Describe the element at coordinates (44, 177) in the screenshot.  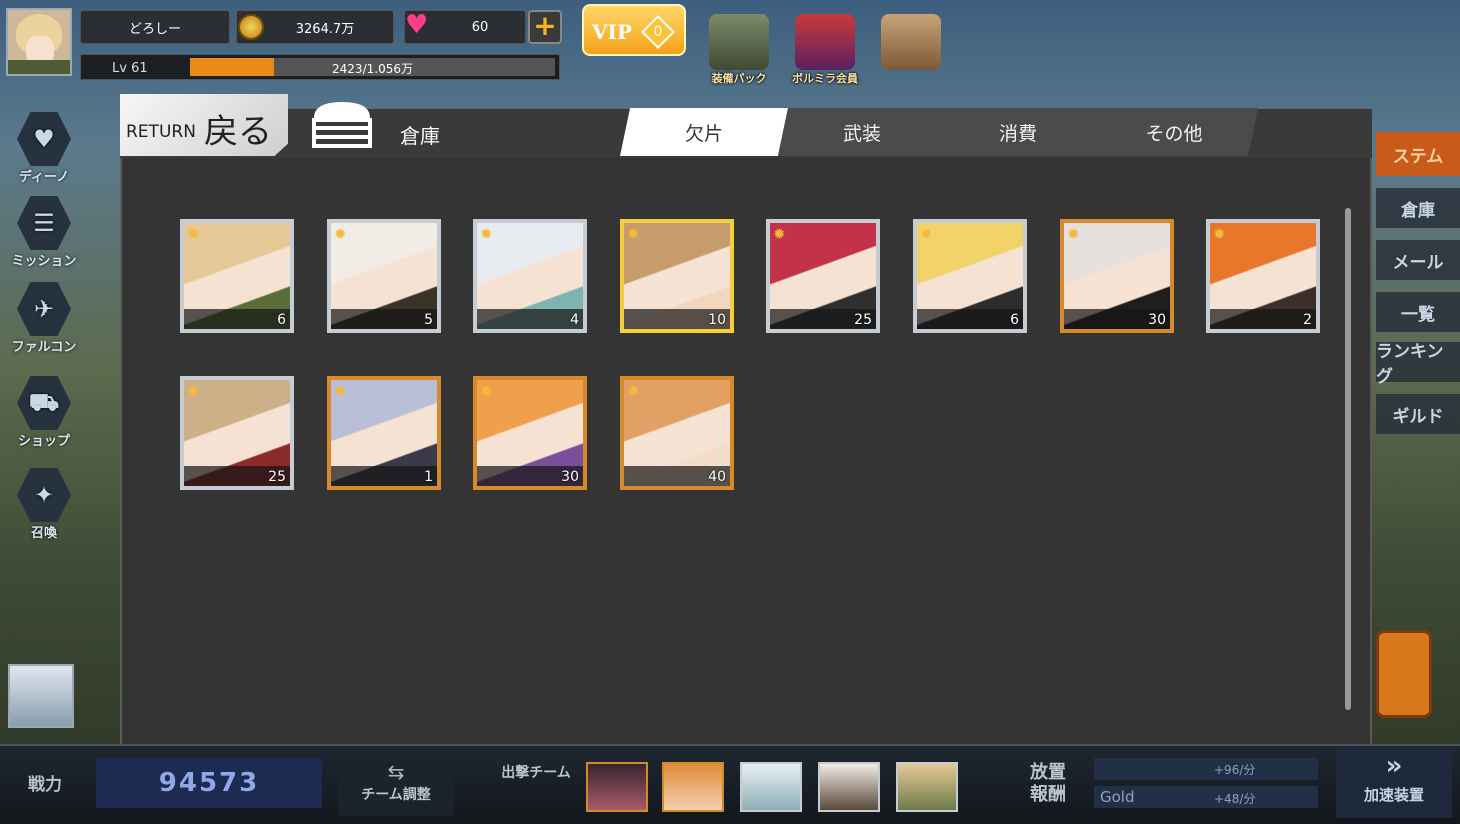
I see `side-menu-dino-label: ディーノ` at that location.